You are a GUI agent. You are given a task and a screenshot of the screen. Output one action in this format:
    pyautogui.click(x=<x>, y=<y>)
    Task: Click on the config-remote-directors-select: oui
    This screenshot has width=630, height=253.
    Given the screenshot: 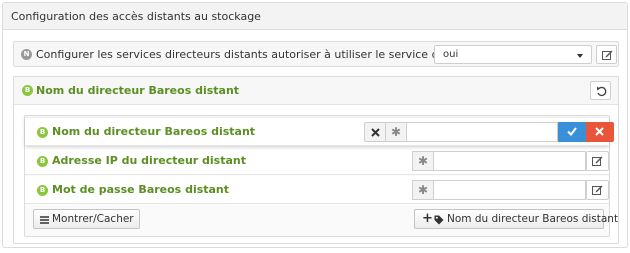 What is the action you would take?
    pyautogui.click(x=513, y=54)
    